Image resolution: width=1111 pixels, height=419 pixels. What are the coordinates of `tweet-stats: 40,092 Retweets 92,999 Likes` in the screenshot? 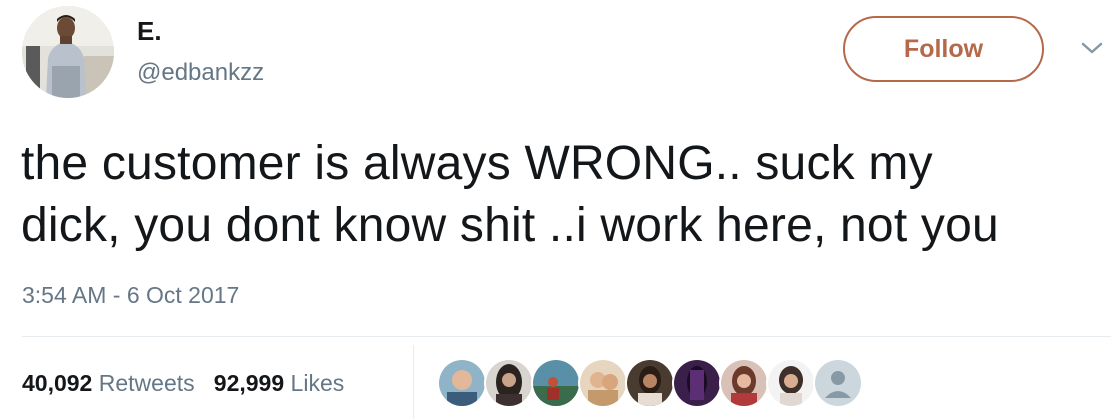 It's located at (183, 383).